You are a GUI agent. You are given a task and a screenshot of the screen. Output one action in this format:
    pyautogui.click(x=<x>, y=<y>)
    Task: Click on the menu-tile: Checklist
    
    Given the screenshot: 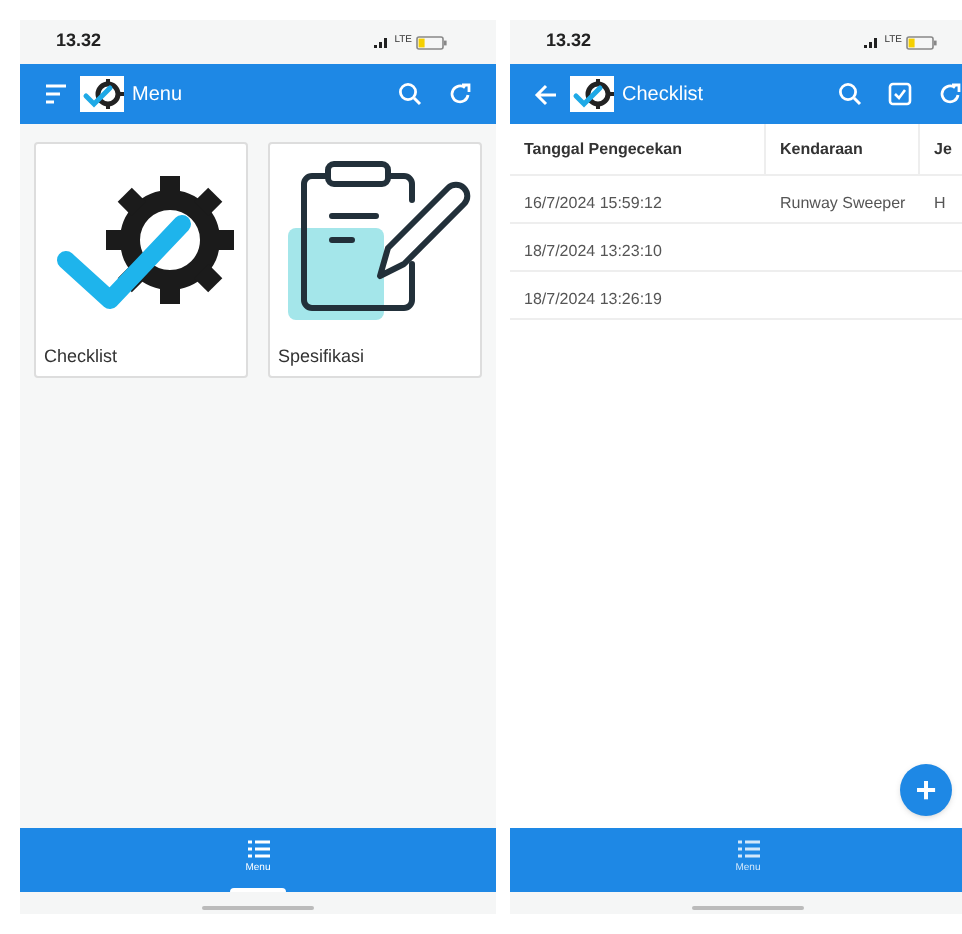 What is the action you would take?
    pyautogui.click(x=141, y=260)
    